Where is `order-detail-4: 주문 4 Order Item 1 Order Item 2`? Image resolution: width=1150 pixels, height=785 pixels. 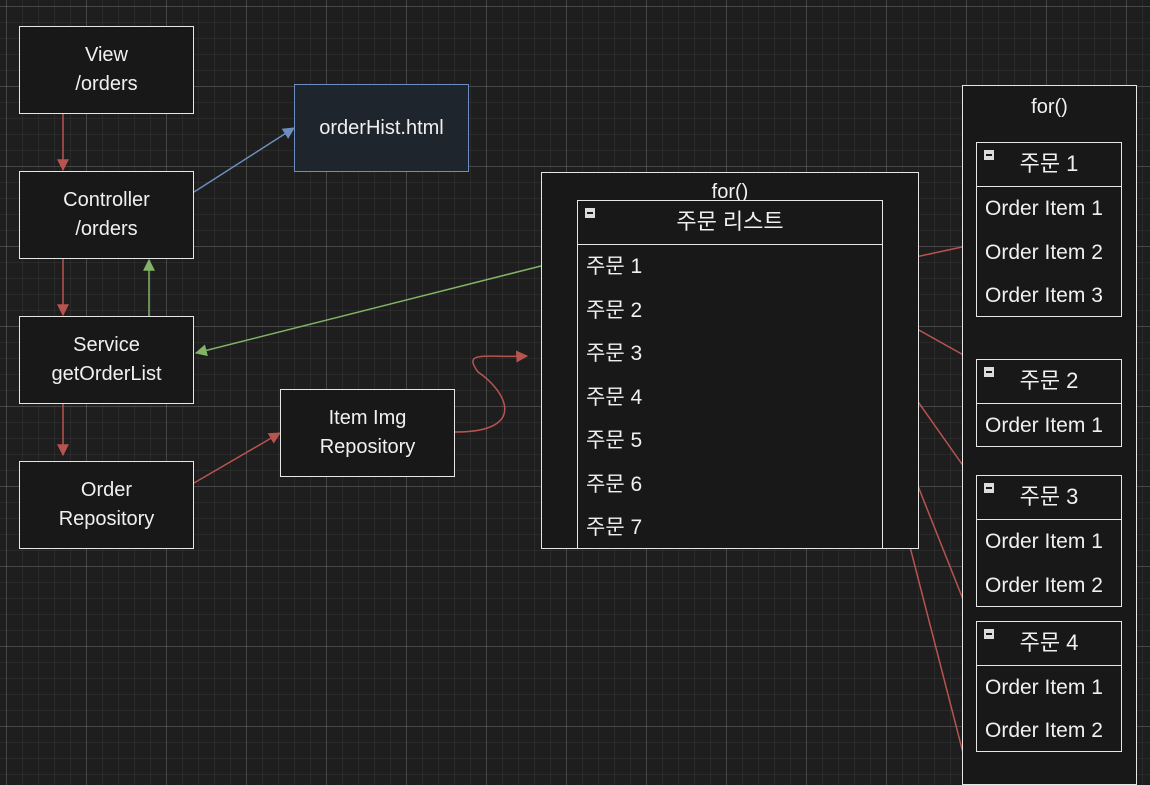 order-detail-4: 주문 4 Order Item 1 Order Item 2 is located at coordinates (1049, 686).